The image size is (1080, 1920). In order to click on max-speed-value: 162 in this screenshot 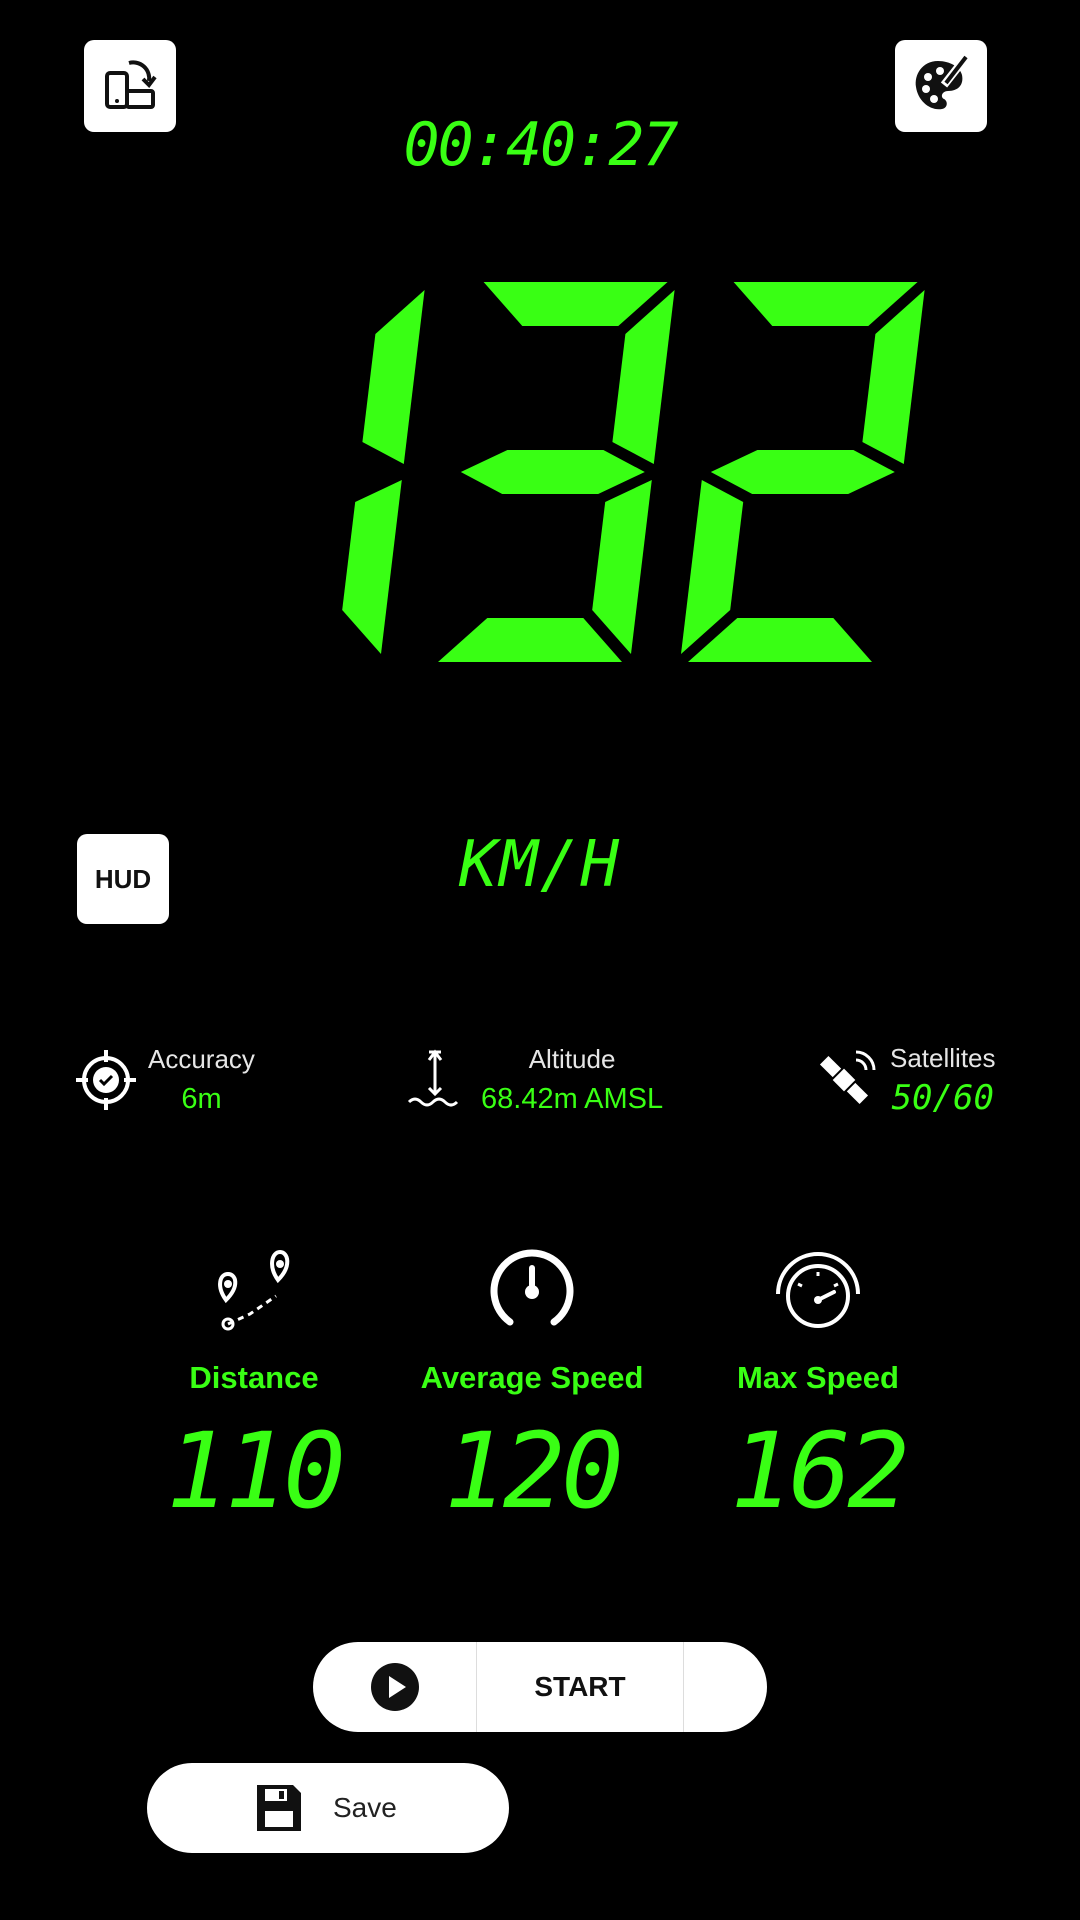, I will do `click(820, 1471)`.